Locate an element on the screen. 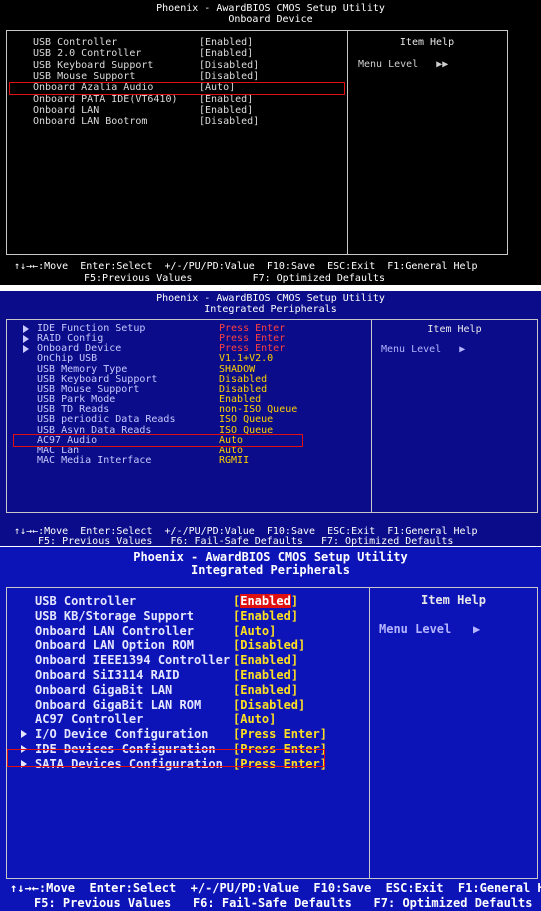 This screenshot has height=911, width=541. setting-label: Onboard GigaBit LAN ROM is located at coordinates (118, 704).